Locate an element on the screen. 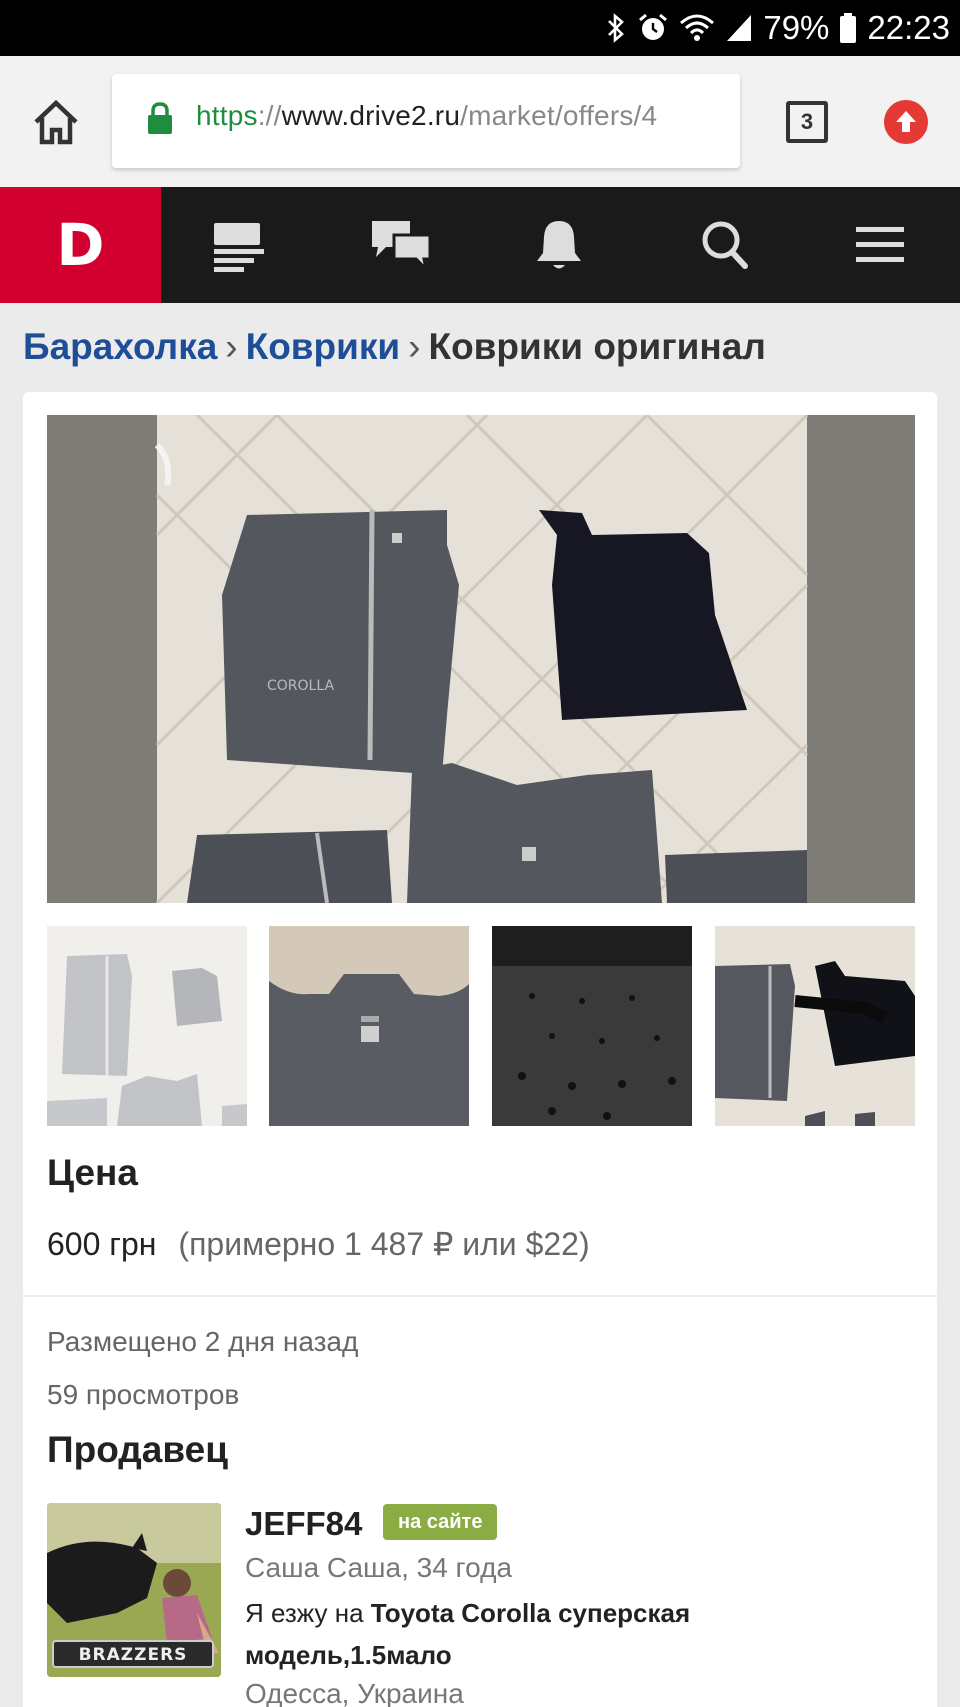 The image size is (960, 1707). breadcrumb-link-baraholka: Барахолка is located at coordinates (120, 346).